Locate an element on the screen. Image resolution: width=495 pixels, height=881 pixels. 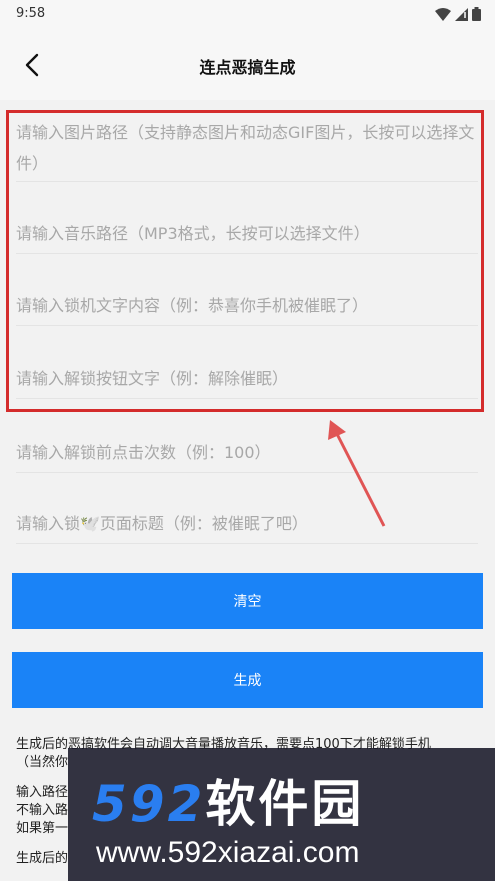
click-count-placeholder: 请输入解锁前点击次数（例：100） is located at coordinates (143, 452).